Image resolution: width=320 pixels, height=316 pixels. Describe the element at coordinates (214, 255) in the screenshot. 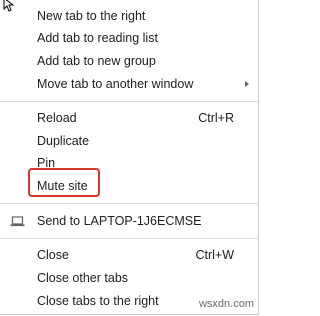

I see `menu-item-shortcut: Ctrl+W` at that location.